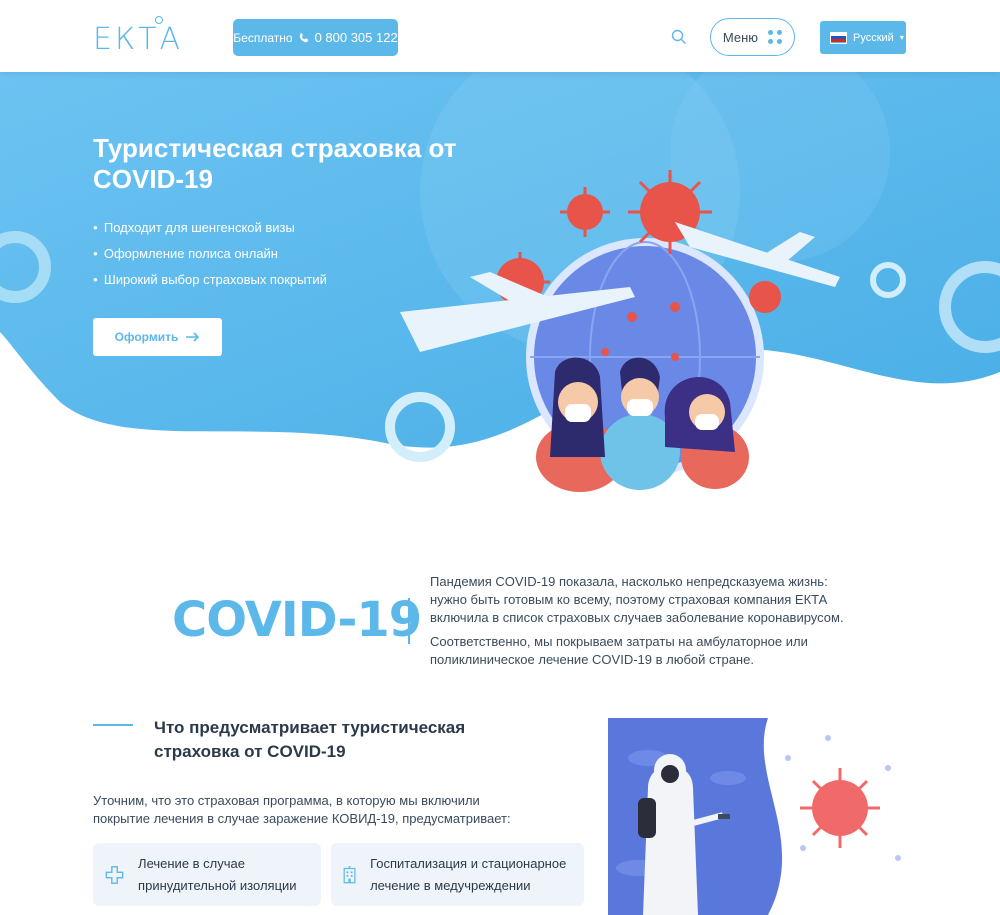  Describe the element at coordinates (275, 163) in the screenshot. I see `hero-title: Туристическая страховка от COVID-19` at that location.